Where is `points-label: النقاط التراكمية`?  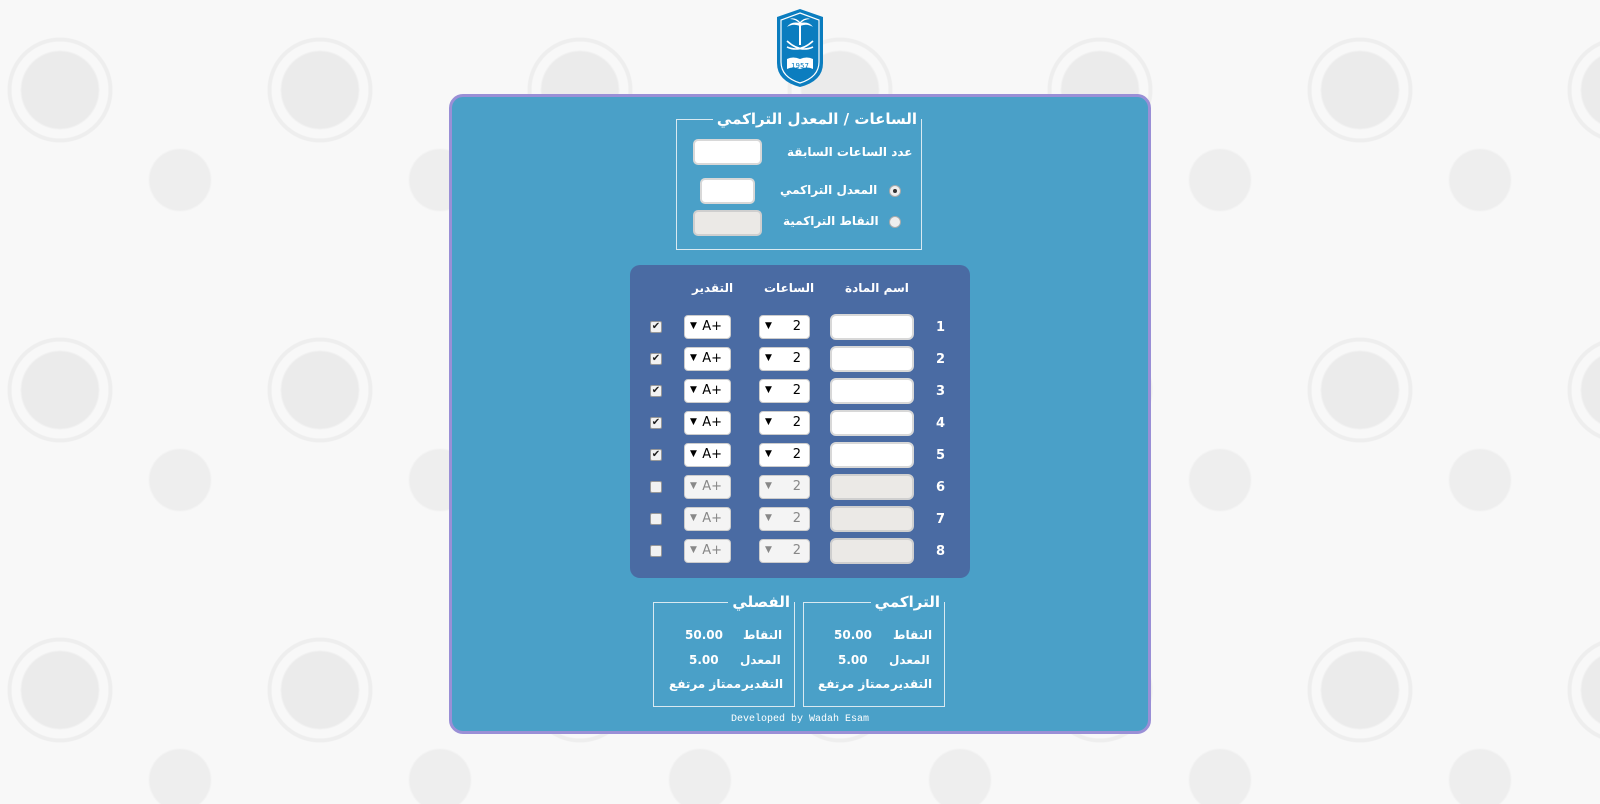
points-label: النقاط التراكمية is located at coordinates (831, 221).